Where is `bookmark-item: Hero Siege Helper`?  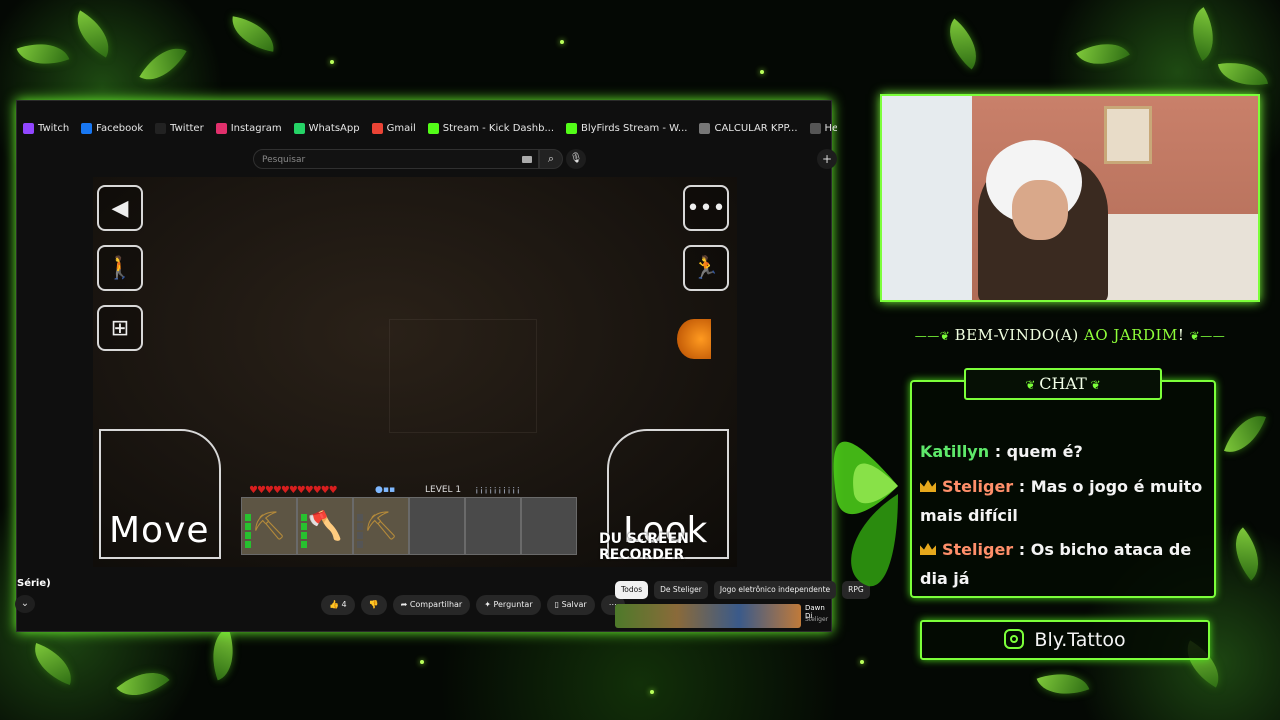 bookmark-item: Hero Siege Helper is located at coordinates (823, 128).